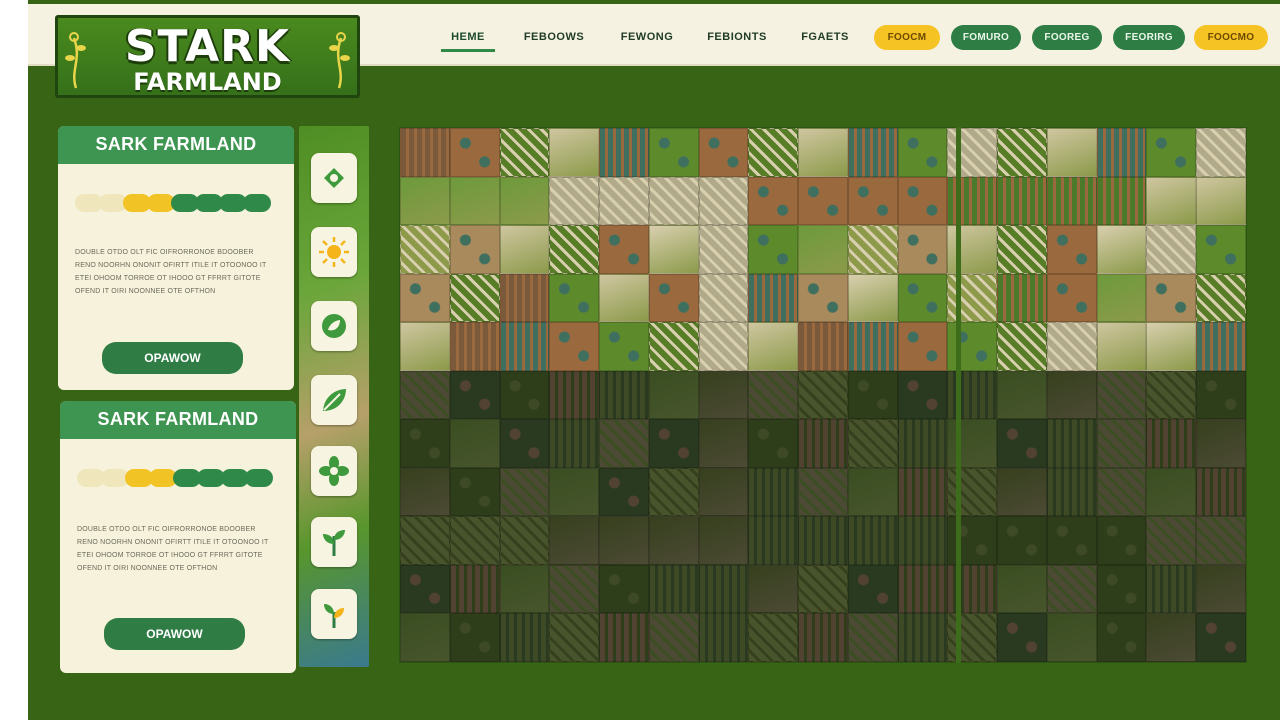  Describe the element at coordinates (468, 38) in the screenshot. I see `nav-link-home: HEME` at that location.